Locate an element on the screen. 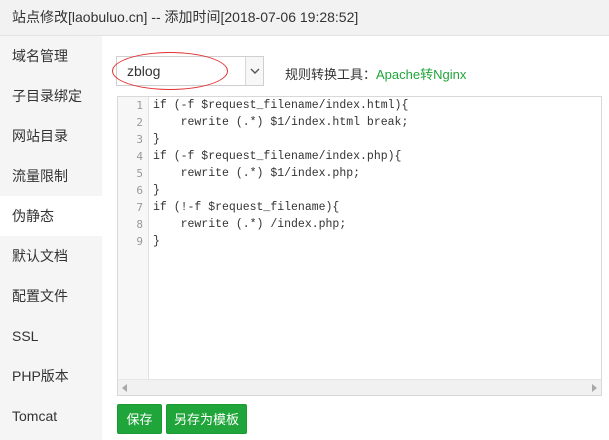 The height and width of the screenshot is (440, 609). sidebar-item-default-document: 默认文档 is located at coordinates (51, 256).